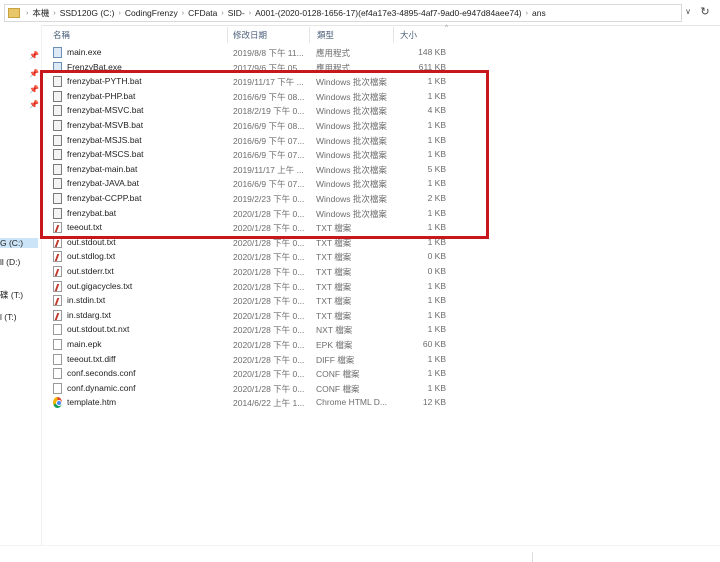 The width and height of the screenshot is (720, 562). Describe the element at coordinates (105, 125) in the screenshot. I see `file-name: frenzybat-MSVB.bat` at that location.